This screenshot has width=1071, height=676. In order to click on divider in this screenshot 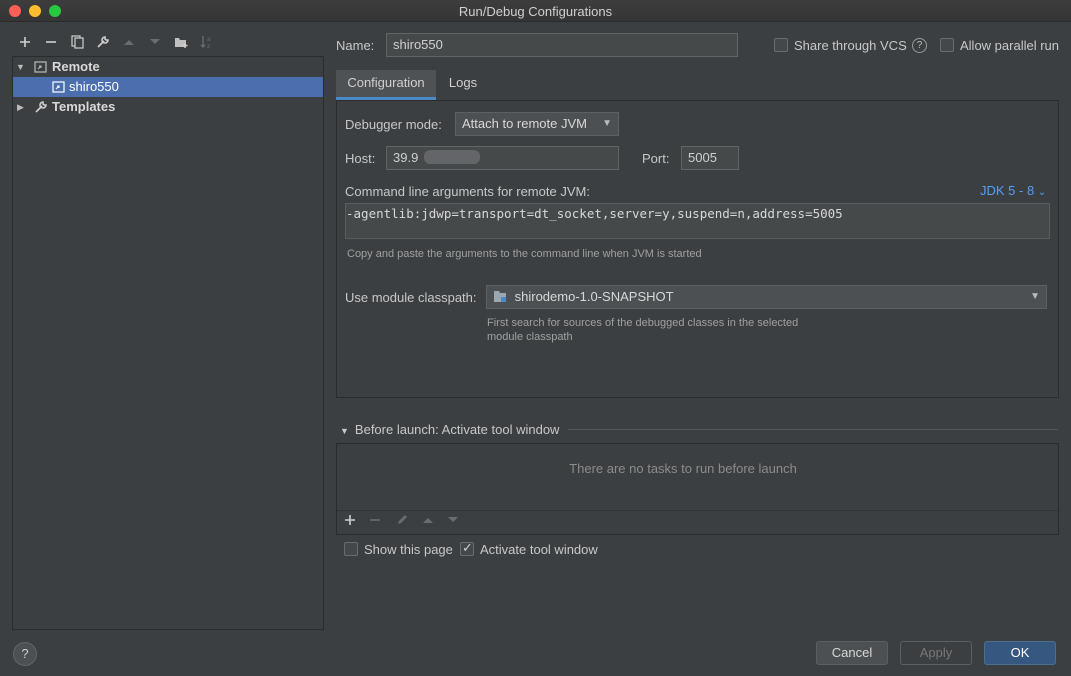, I will do `click(813, 429)`.